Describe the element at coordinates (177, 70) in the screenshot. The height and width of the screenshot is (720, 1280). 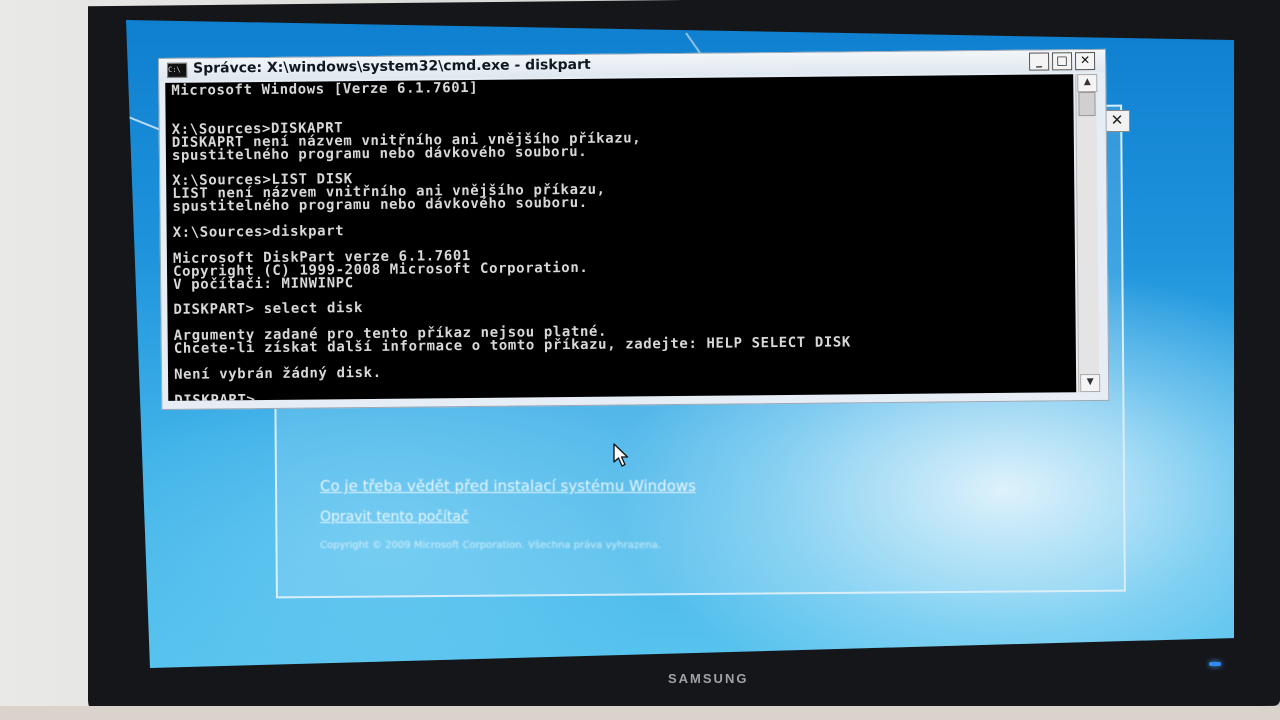
I see `console-icon: C:\` at that location.